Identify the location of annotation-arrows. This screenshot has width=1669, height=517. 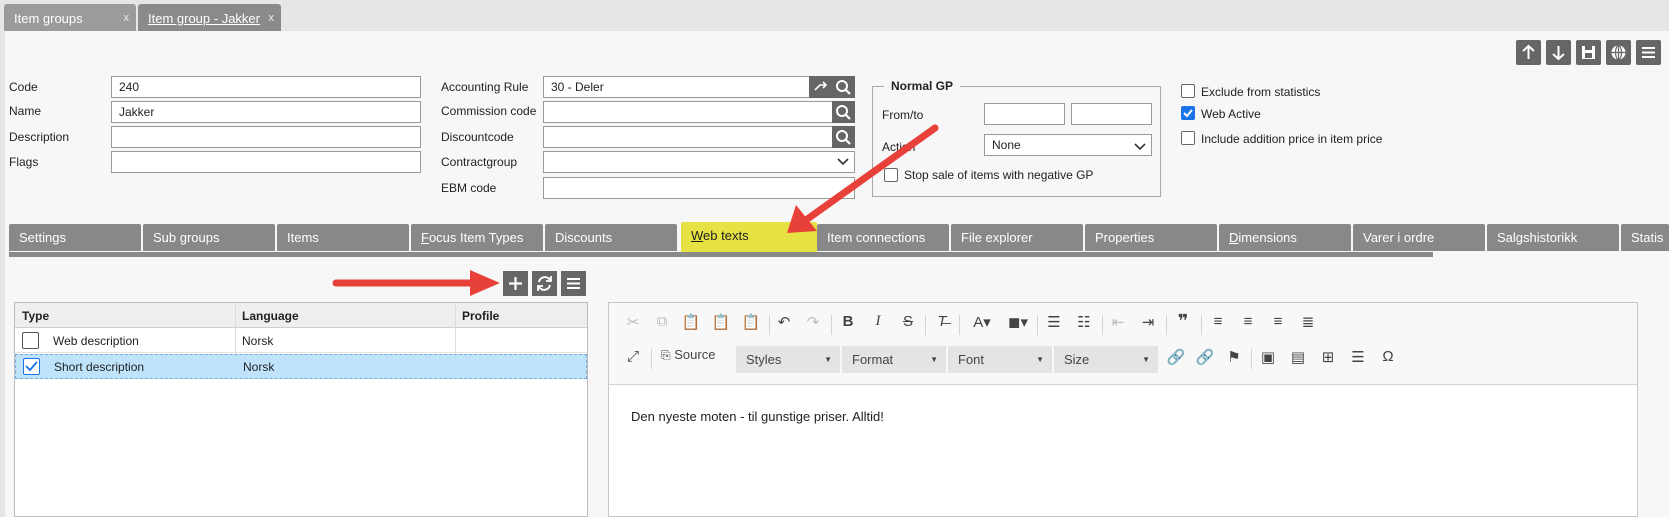
(635, 210).